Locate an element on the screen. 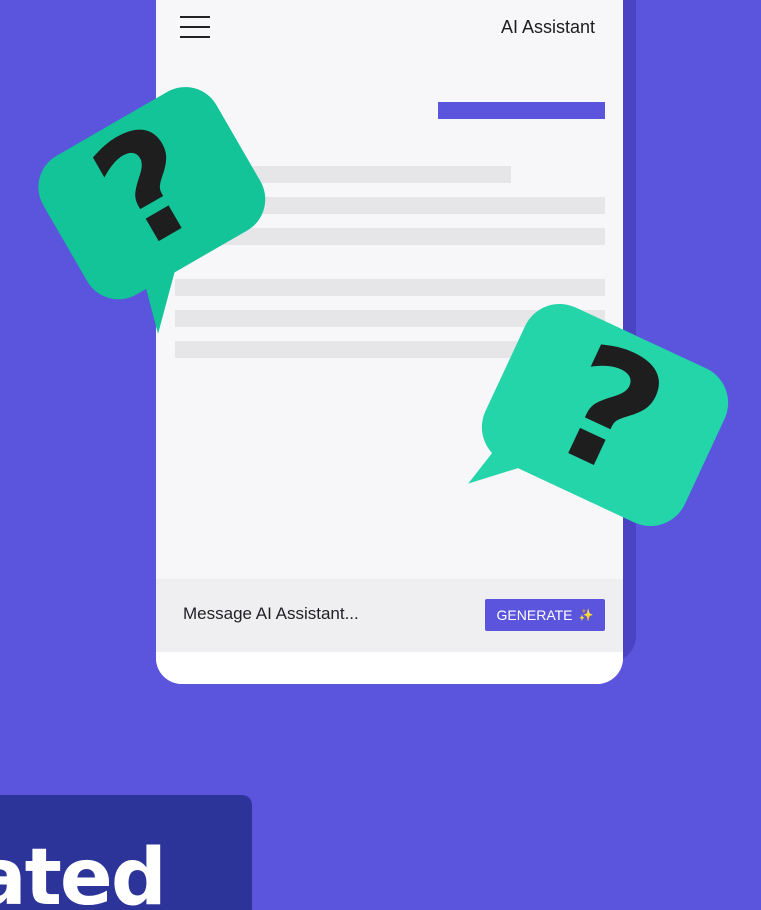  generate-label: GENERATE is located at coordinates (534, 615).